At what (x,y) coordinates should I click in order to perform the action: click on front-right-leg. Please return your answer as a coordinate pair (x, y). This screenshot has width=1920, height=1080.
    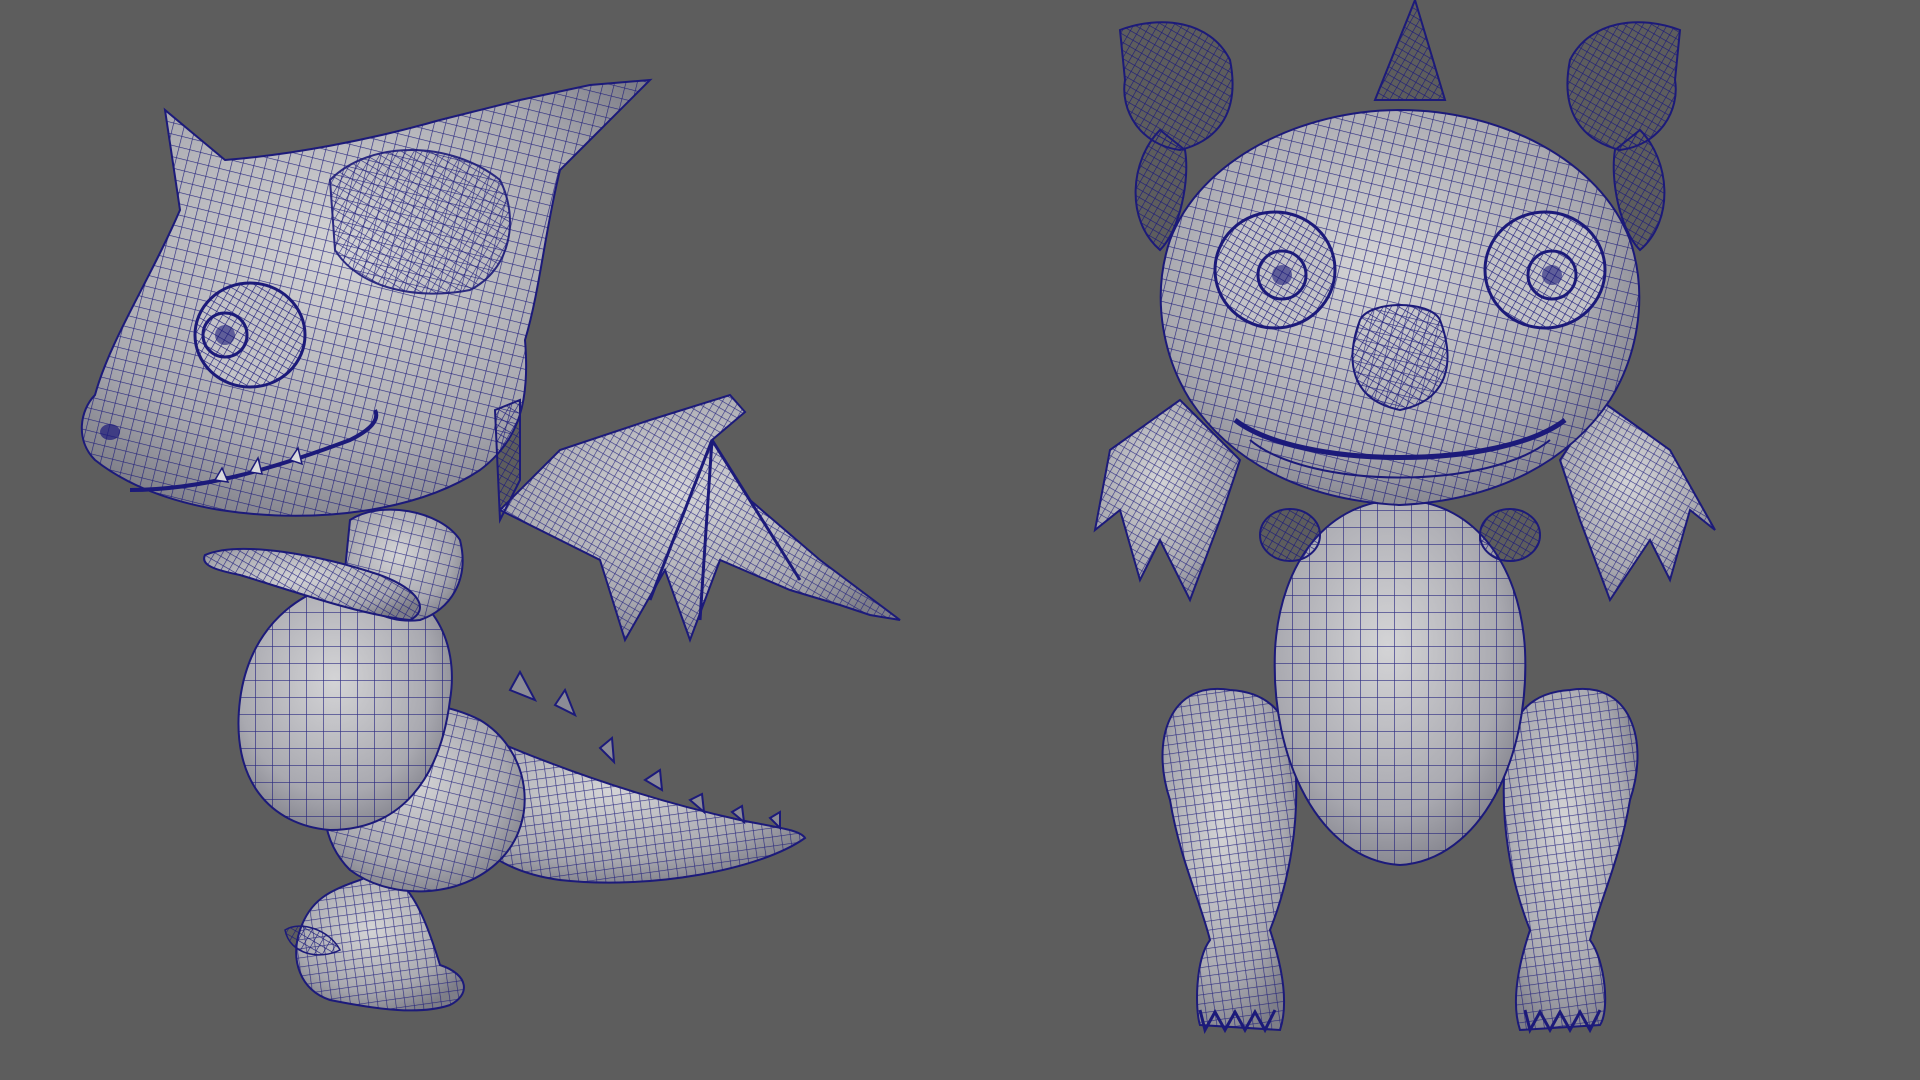
    Looking at the image, I should click on (1570, 859).